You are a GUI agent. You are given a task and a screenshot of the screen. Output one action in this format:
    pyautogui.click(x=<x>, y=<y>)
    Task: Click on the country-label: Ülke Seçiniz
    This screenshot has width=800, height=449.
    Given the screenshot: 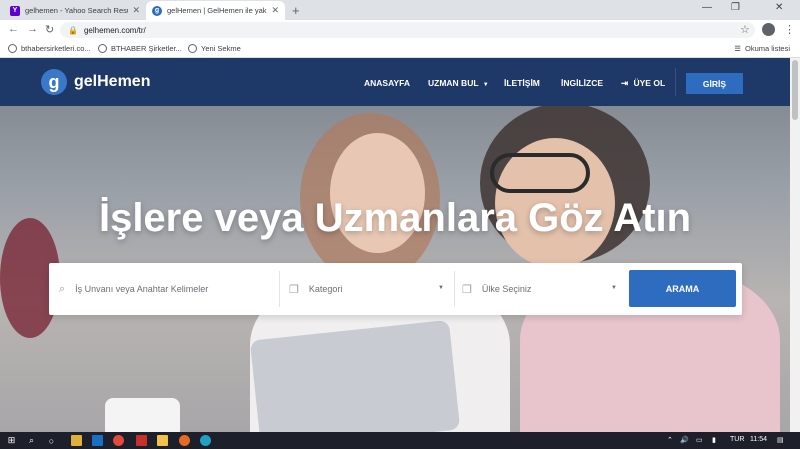 What is the action you would take?
    pyautogui.click(x=506, y=289)
    